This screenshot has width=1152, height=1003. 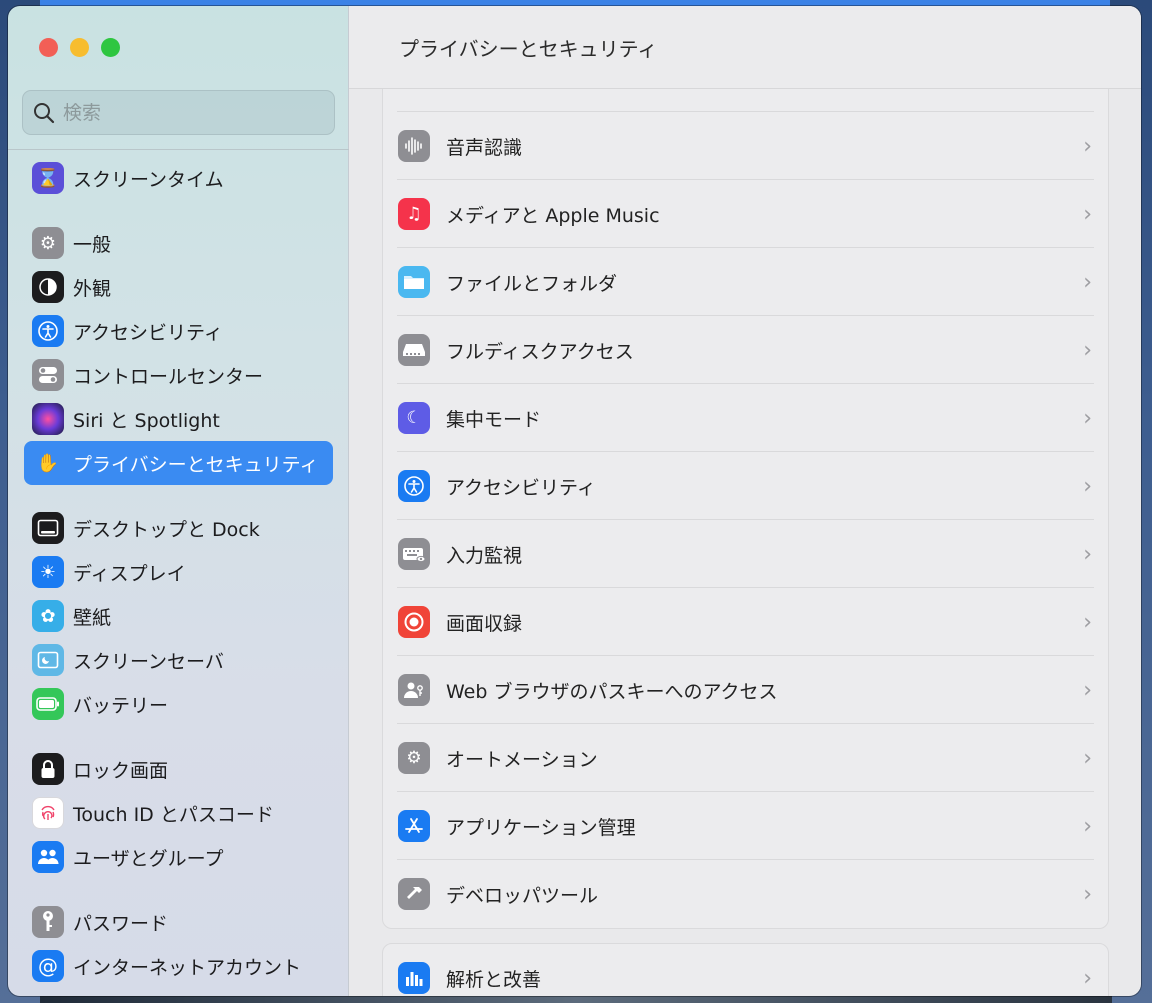 I want to click on moon-icon: ☾, so click(x=414, y=418).